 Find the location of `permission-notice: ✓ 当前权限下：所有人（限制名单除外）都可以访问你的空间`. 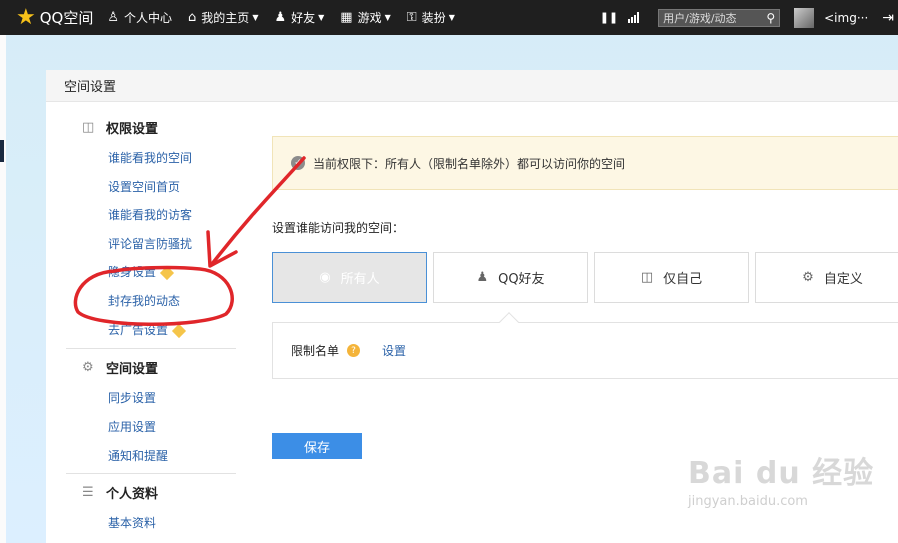

permission-notice: ✓ 当前权限下：所有人（限制名单除外）都可以访问你的空间 is located at coordinates (585, 163).